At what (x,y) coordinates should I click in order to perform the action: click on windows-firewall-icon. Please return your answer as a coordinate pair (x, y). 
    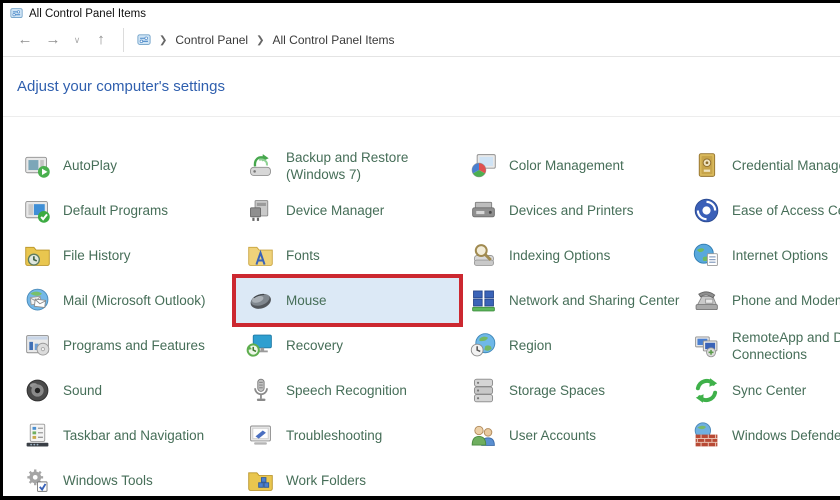
    Looking at the image, I should click on (706, 435).